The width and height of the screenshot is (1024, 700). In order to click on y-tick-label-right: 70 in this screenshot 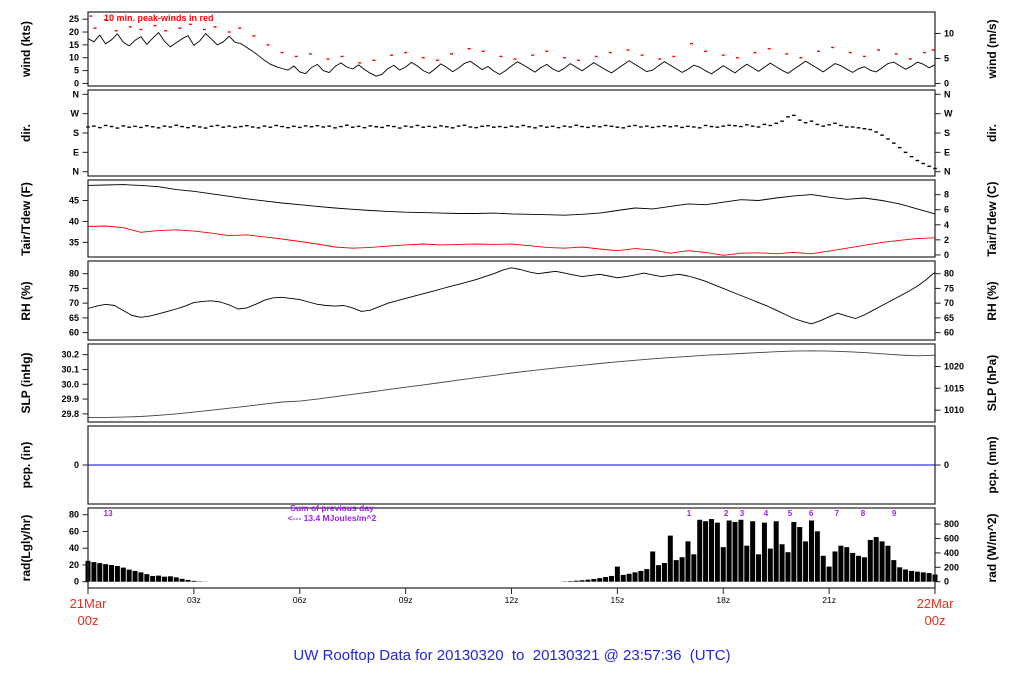, I will do `click(949, 303)`.